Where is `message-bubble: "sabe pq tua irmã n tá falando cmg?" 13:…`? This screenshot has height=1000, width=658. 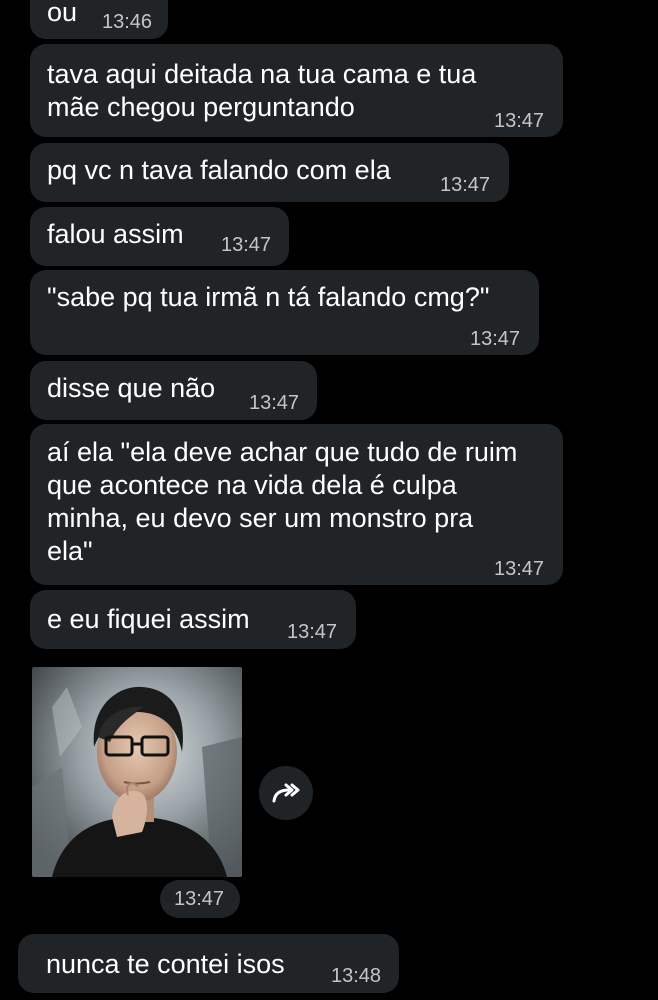
message-bubble: "sabe pq tua irmã n tá falando cmg?" 13:… is located at coordinates (284, 312).